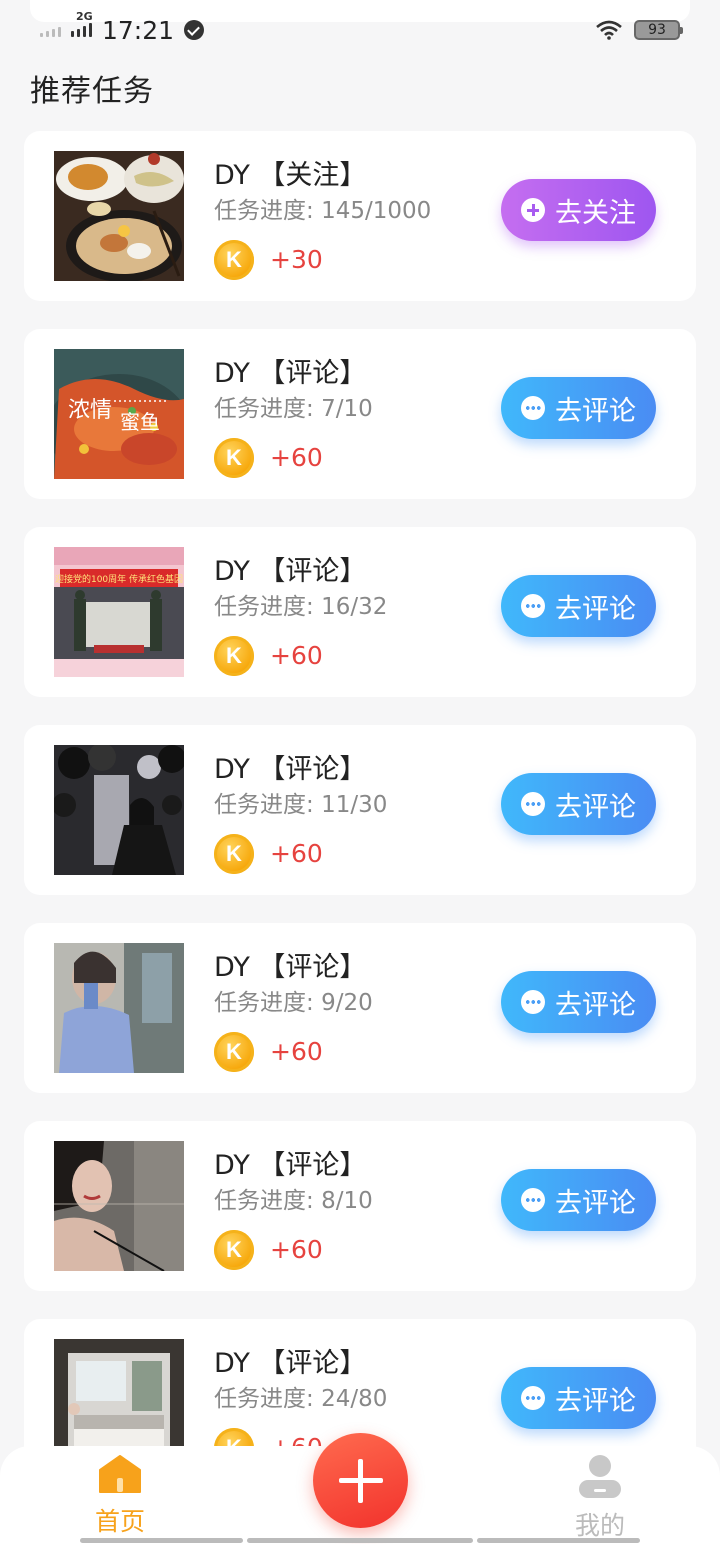  Describe the element at coordinates (533, 210) in the screenshot. I see `plus-circle-icon` at that location.